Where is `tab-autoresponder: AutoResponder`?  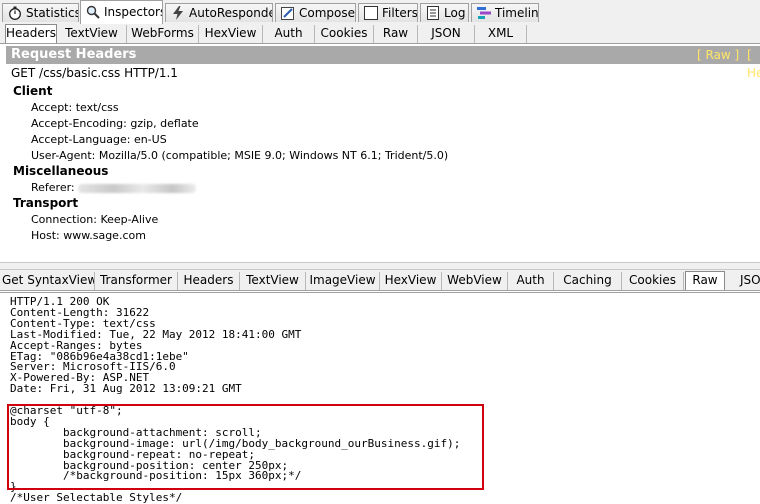
tab-autoresponder: AutoResponder is located at coordinates (219, 12).